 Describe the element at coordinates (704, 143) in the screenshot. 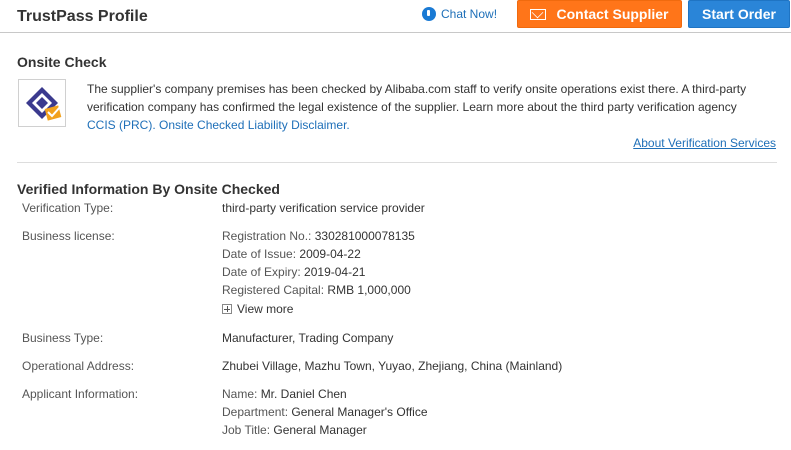

I see `about-verification-link: About Verification Services` at that location.